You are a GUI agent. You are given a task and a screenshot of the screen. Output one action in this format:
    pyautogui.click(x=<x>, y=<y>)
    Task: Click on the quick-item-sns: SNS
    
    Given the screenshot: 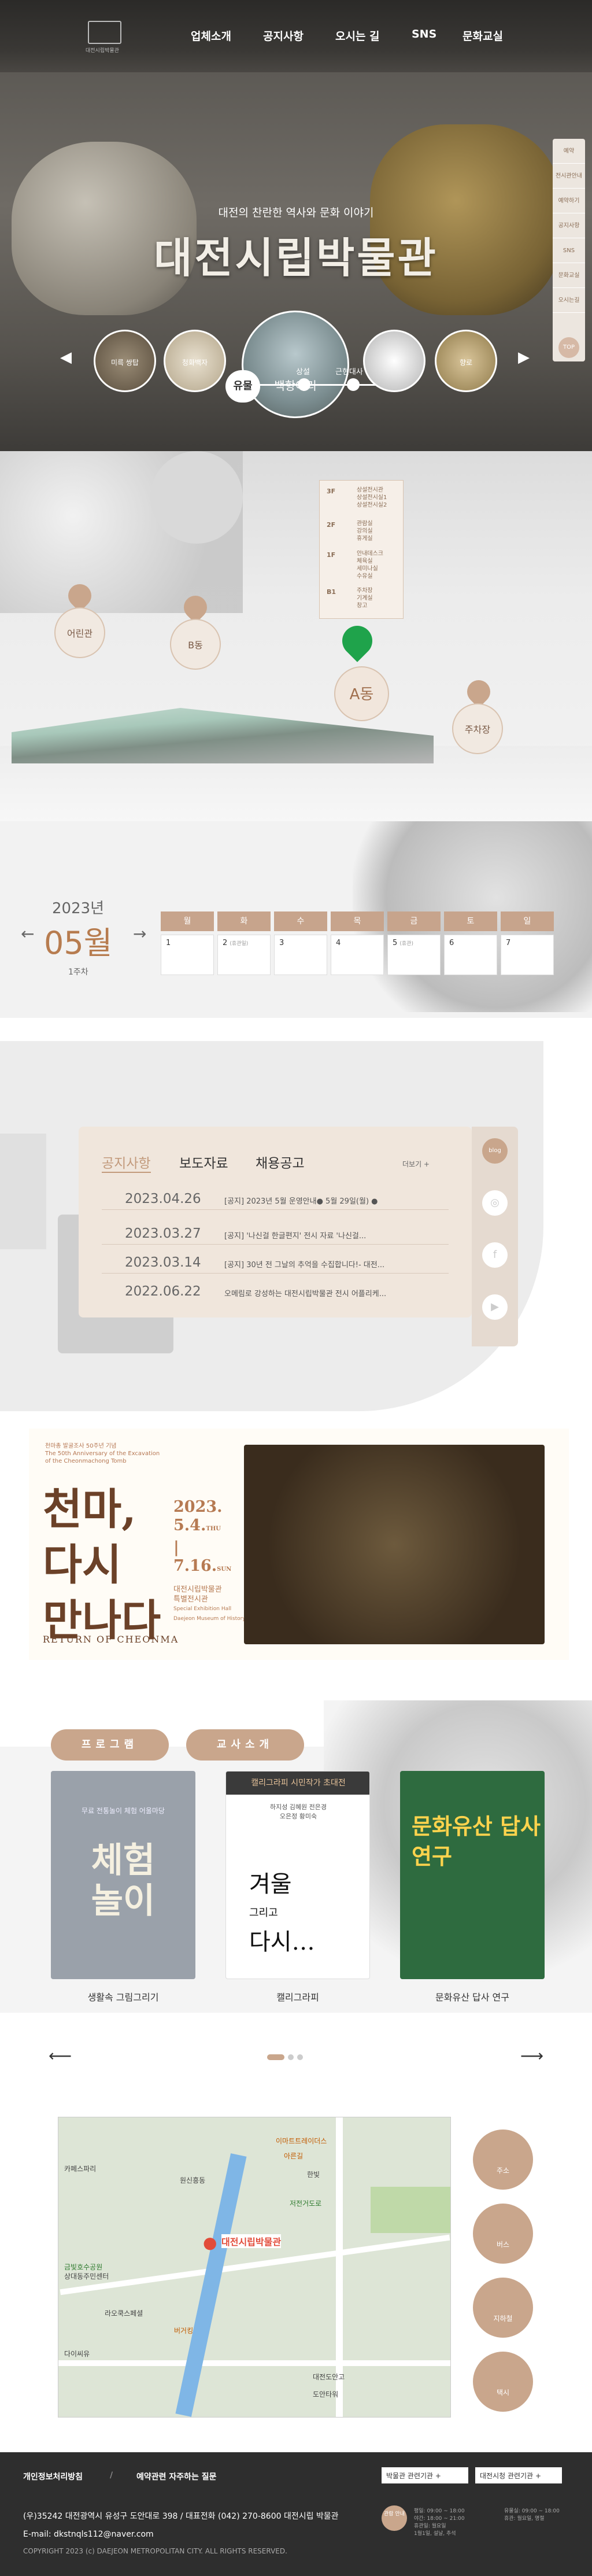 What is the action you would take?
    pyautogui.click(x=569, y=250)
    